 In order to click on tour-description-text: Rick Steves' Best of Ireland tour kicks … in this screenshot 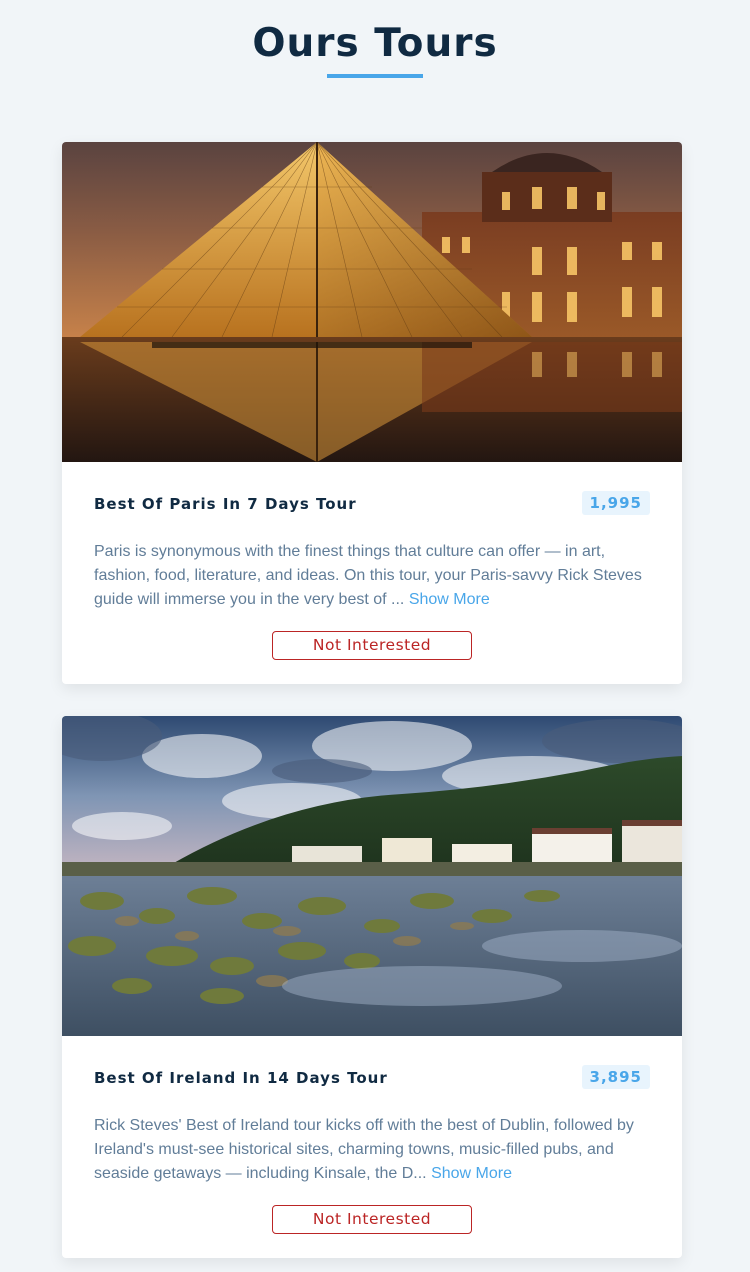, I will do `click(364, 1149)`.